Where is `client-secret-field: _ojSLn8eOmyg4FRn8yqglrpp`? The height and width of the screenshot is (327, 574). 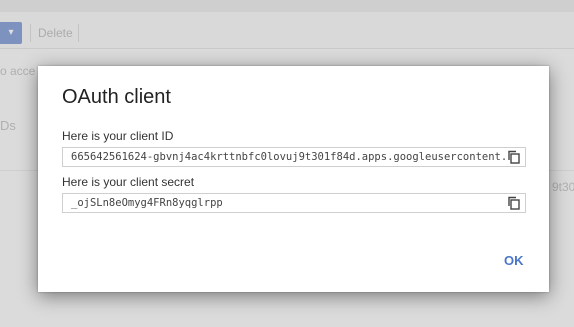 client-secret-field: _ojSLn8eOmyg4FRn8yqglrpp is located at coordinates (294, 203).